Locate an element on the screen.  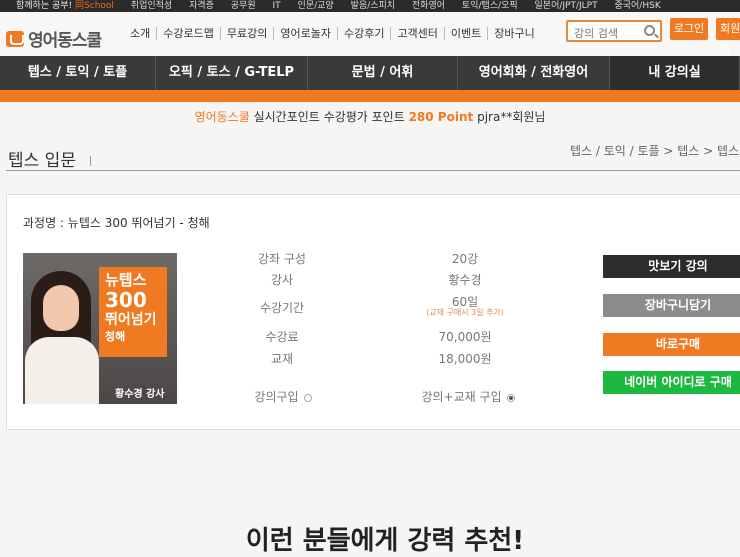
login-button: 로그인 is located at coordinates (689, 29).